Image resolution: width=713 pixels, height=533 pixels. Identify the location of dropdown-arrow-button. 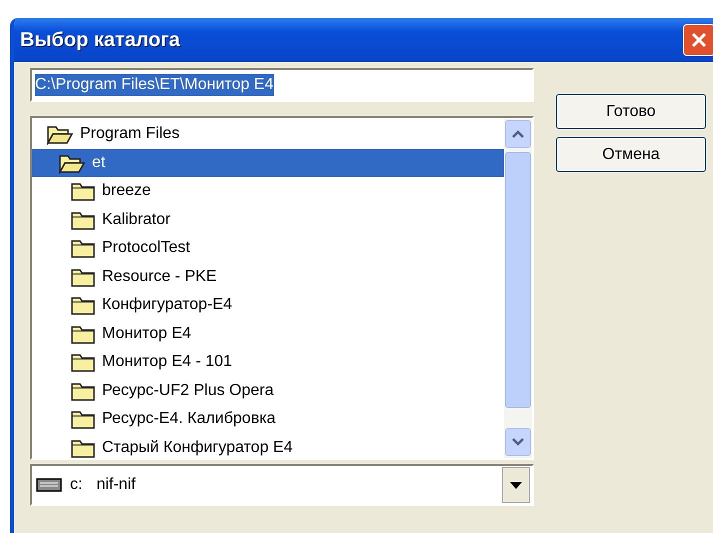
(516, 485).